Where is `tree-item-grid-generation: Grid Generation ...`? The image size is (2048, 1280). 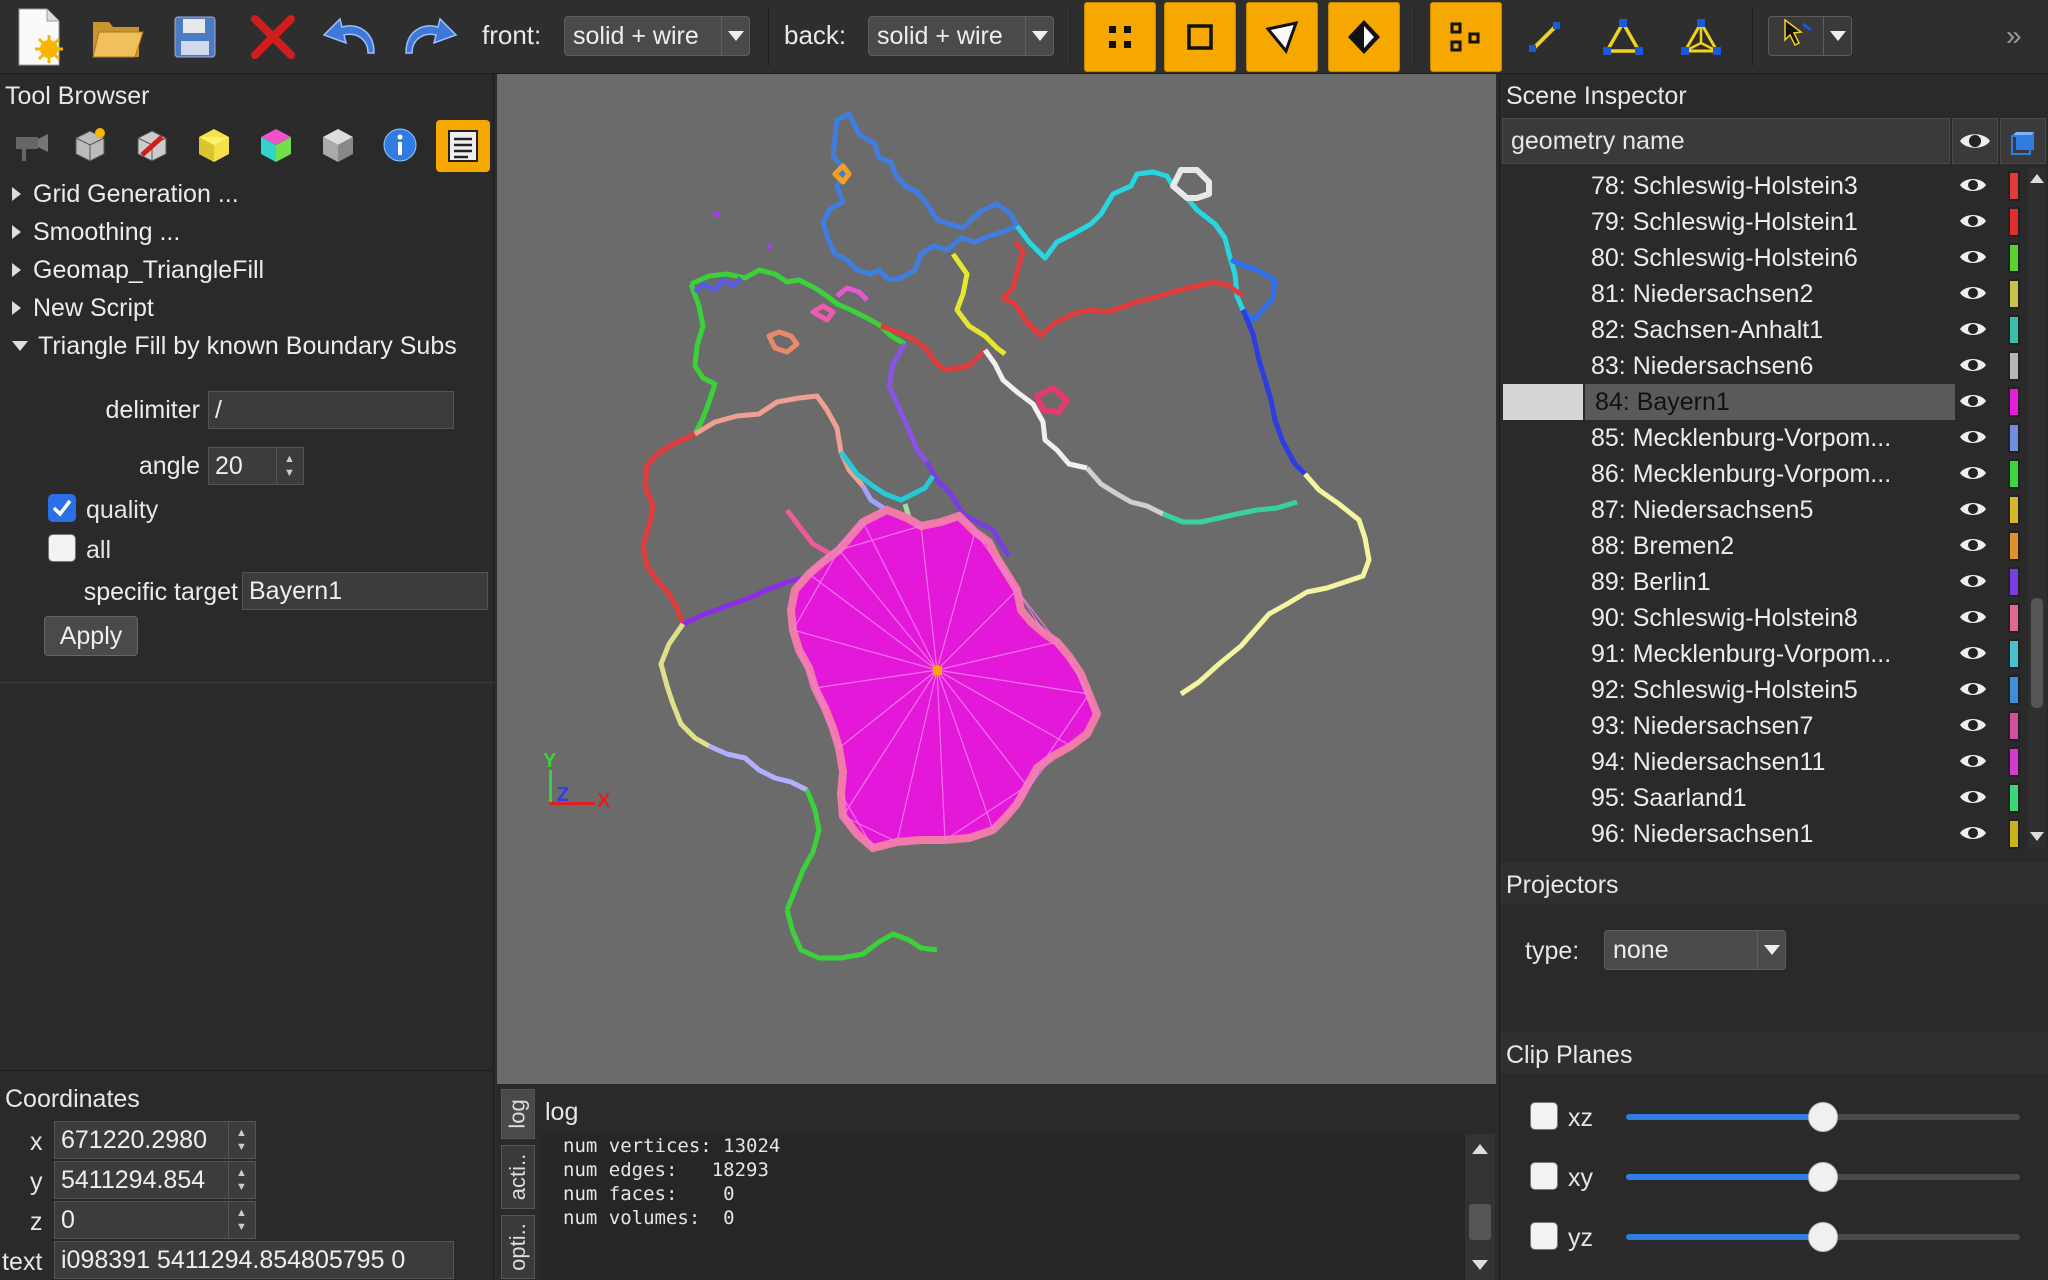
tree-item-grid-generation: Grid Generation ... is located at coordinates (247, 194).